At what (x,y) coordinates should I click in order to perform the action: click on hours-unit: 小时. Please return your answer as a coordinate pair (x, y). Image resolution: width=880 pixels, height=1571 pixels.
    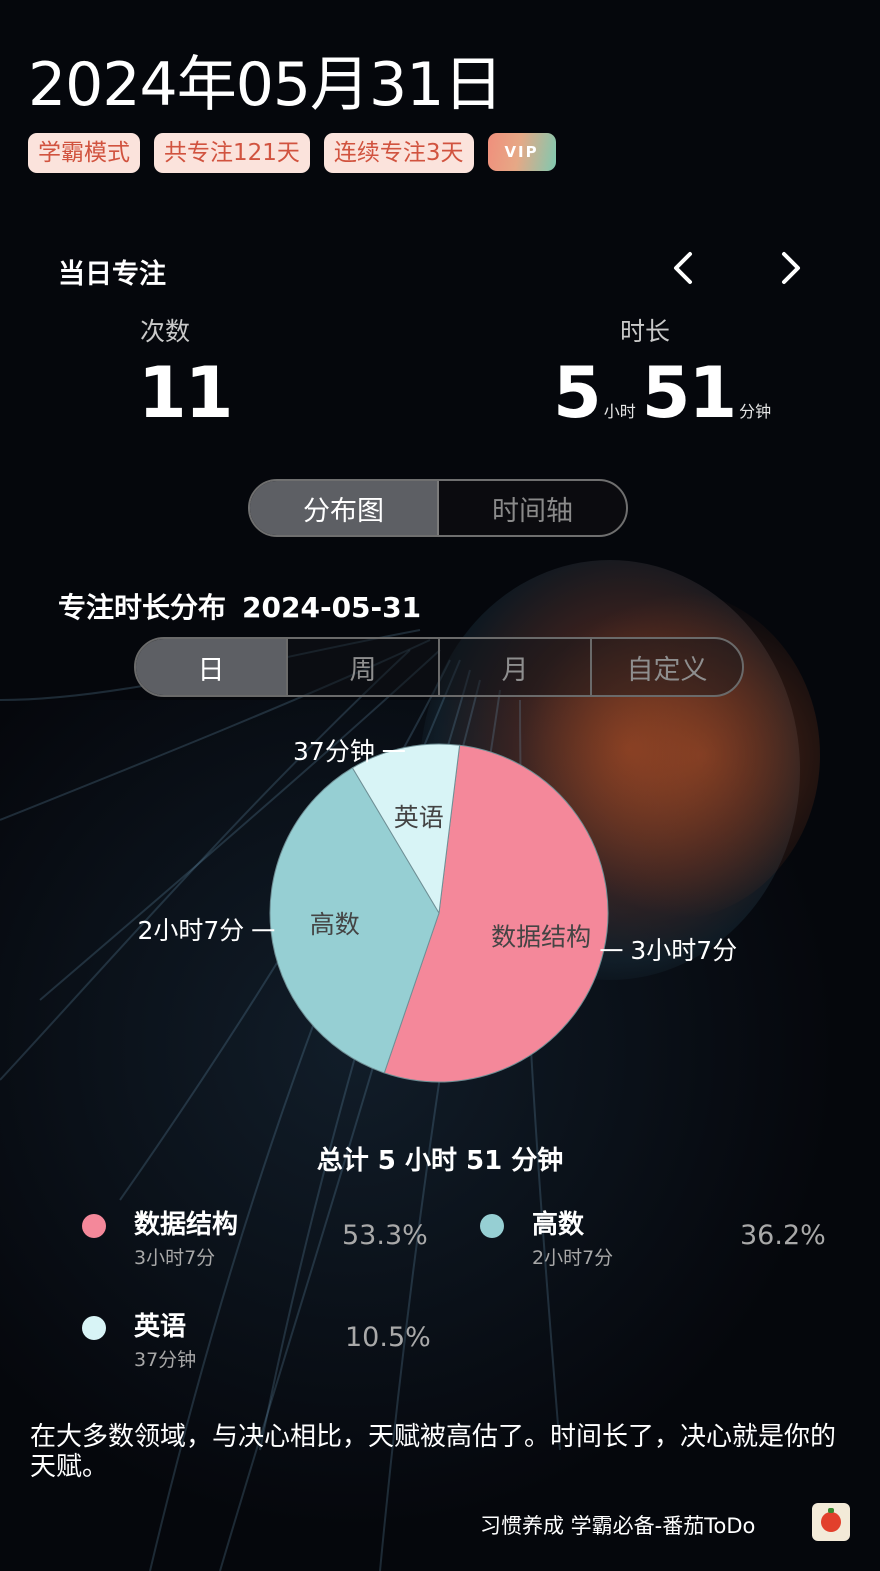
    Looking at the image, I should click on (619, 411).